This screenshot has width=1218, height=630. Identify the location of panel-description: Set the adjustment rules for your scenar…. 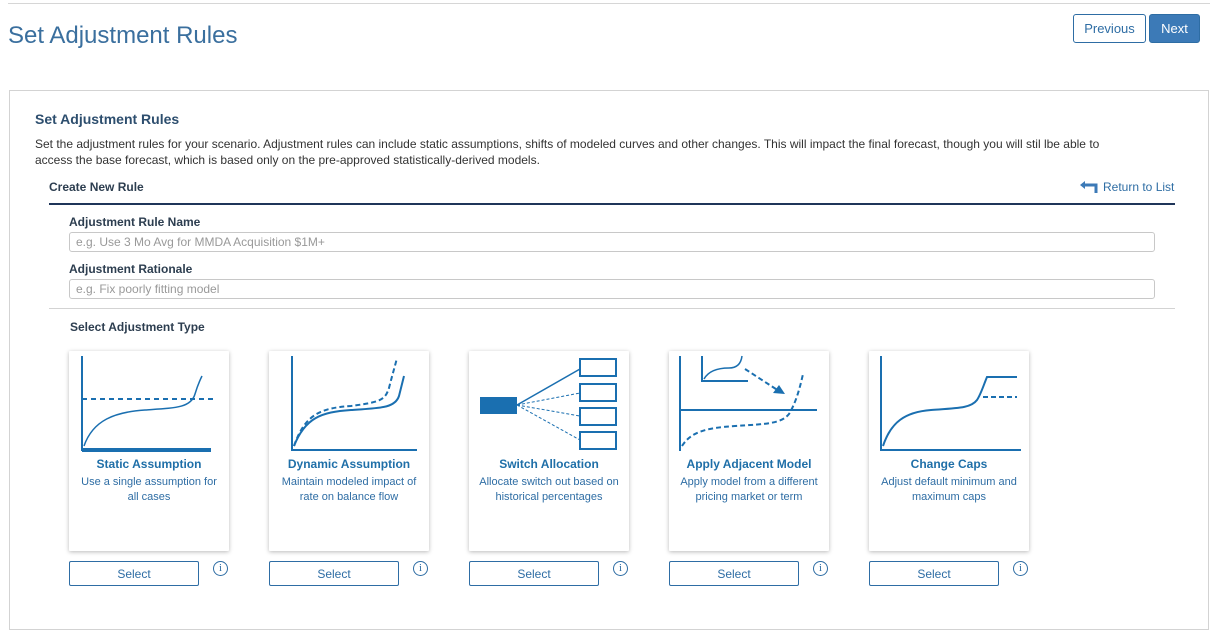
(567, 152).